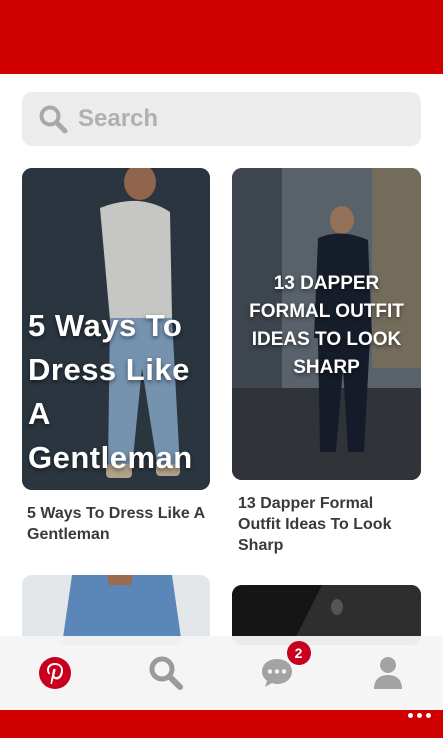 The width and height of the screenshot is (443, 738). What do you see at coordinates (419, 715) in the screenshot?
I see `more-options-icon` at bounding box center [419, 715].